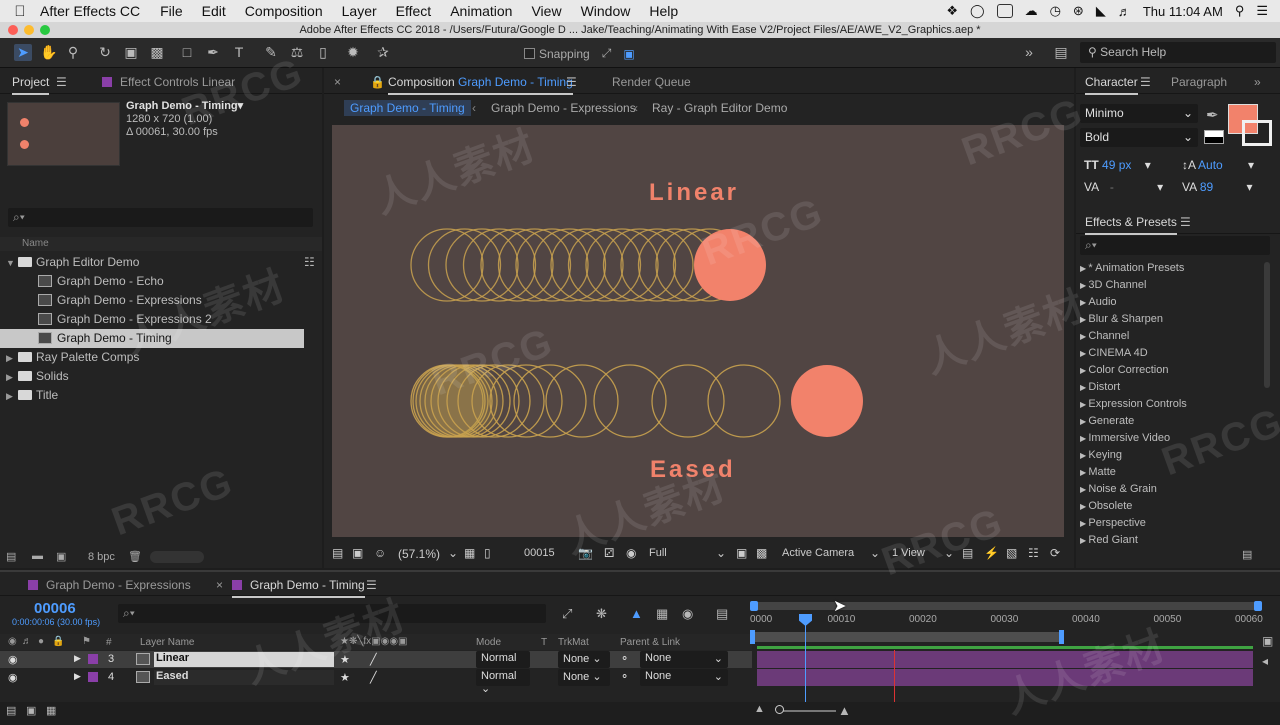  What do you see at coordinates (377, 82) in the screenshot?
I see `lock-icon: 🔒` at bounding box center [377, 82].